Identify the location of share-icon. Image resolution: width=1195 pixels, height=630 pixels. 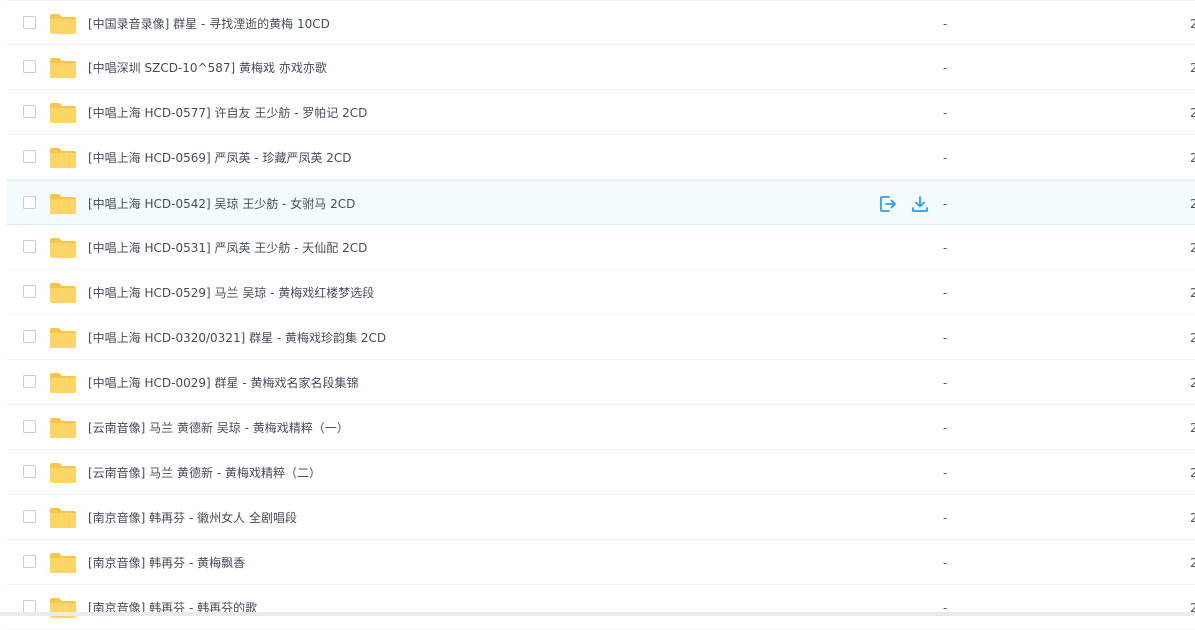
(888, 204).